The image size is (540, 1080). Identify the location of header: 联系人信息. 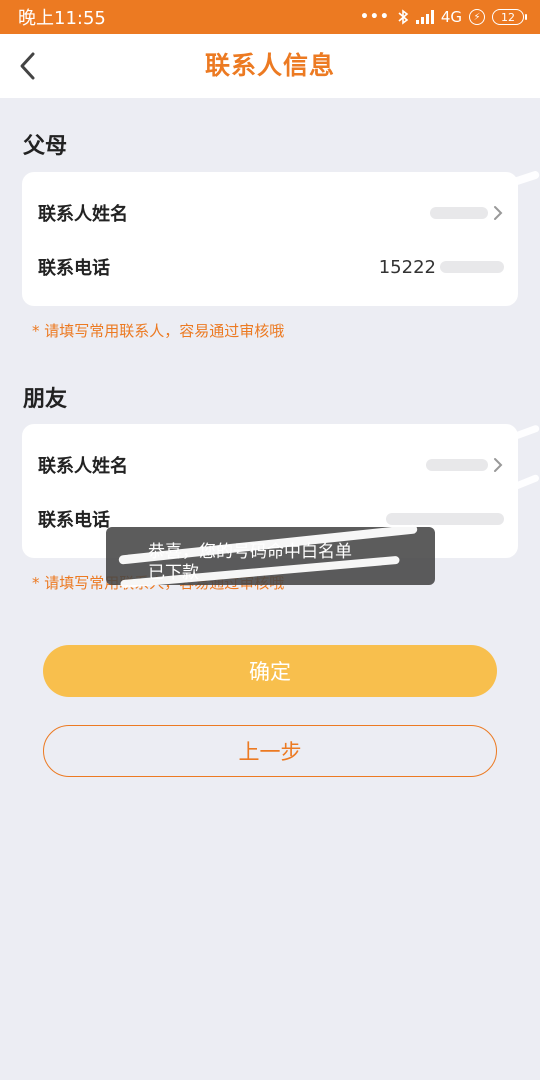
(270, 66).